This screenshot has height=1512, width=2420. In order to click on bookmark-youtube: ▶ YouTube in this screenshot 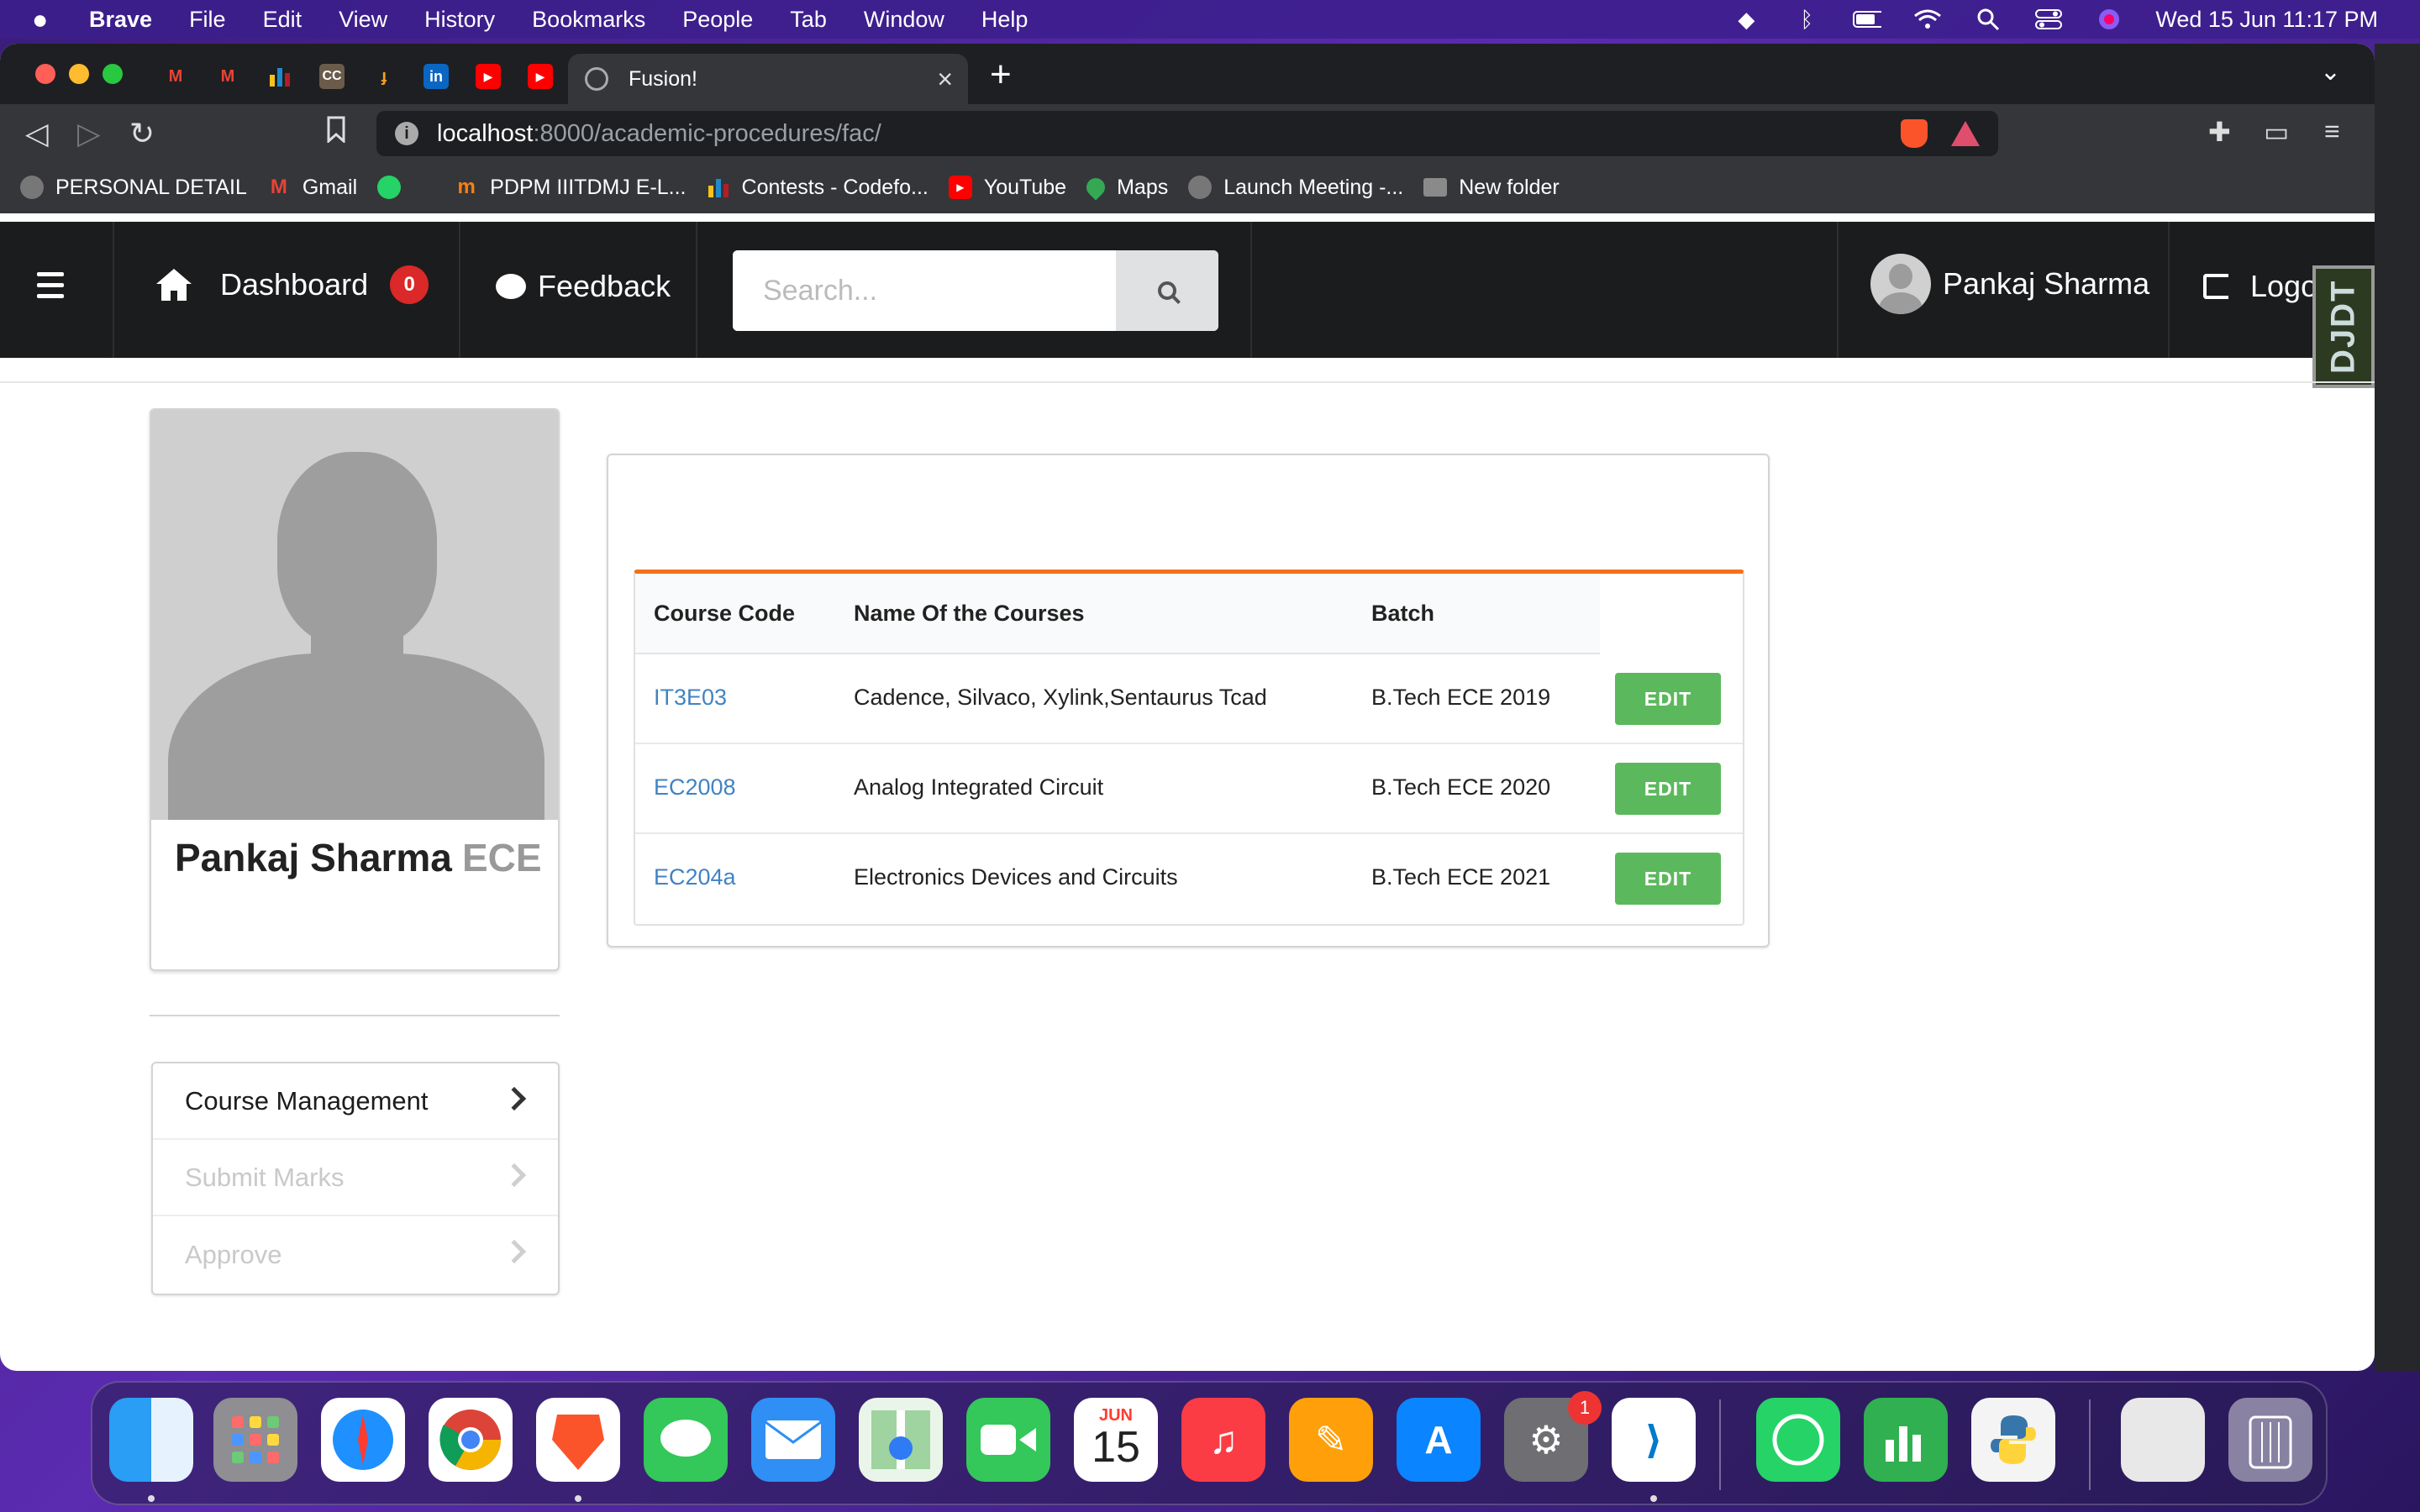, I will do `click(1007, 188)`.